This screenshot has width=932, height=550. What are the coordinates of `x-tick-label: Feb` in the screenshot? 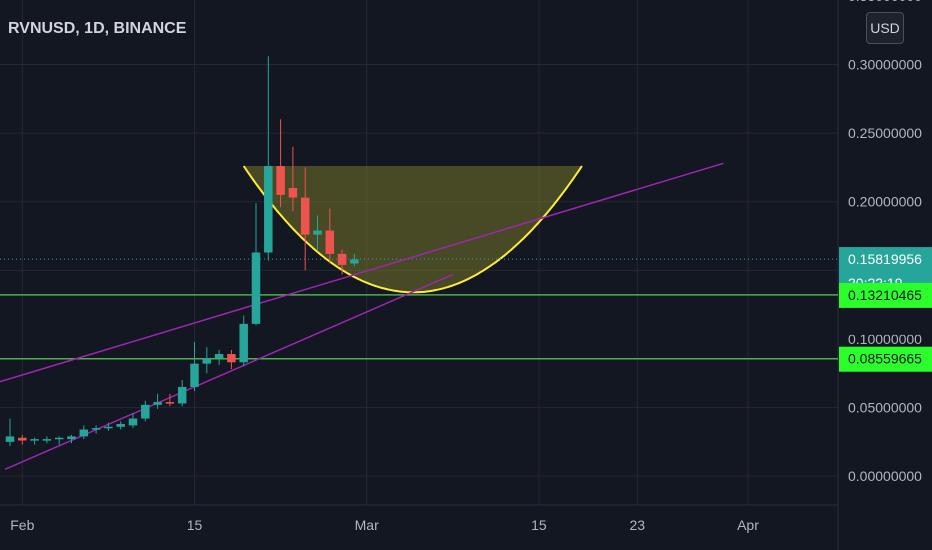 It's located at (22, 525).